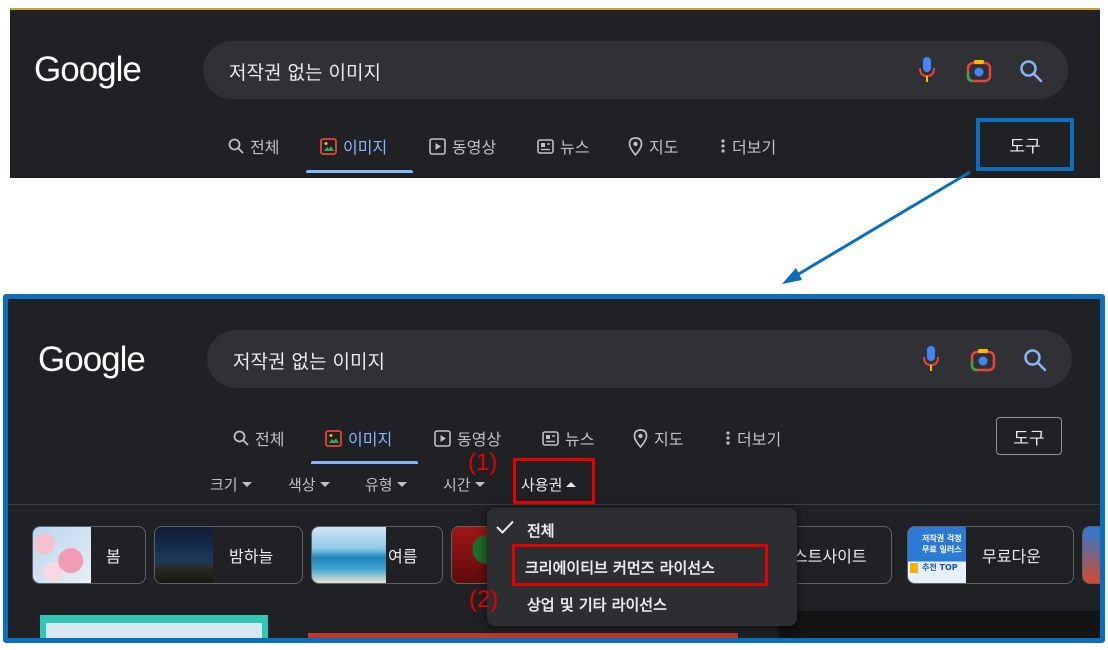 This screenshot has height=650, width=1108. What do you see at coordinates (228, 555) in the screenshot?
I see `chip-night-sky: 밤하늘` at bounding box center [228, 555].